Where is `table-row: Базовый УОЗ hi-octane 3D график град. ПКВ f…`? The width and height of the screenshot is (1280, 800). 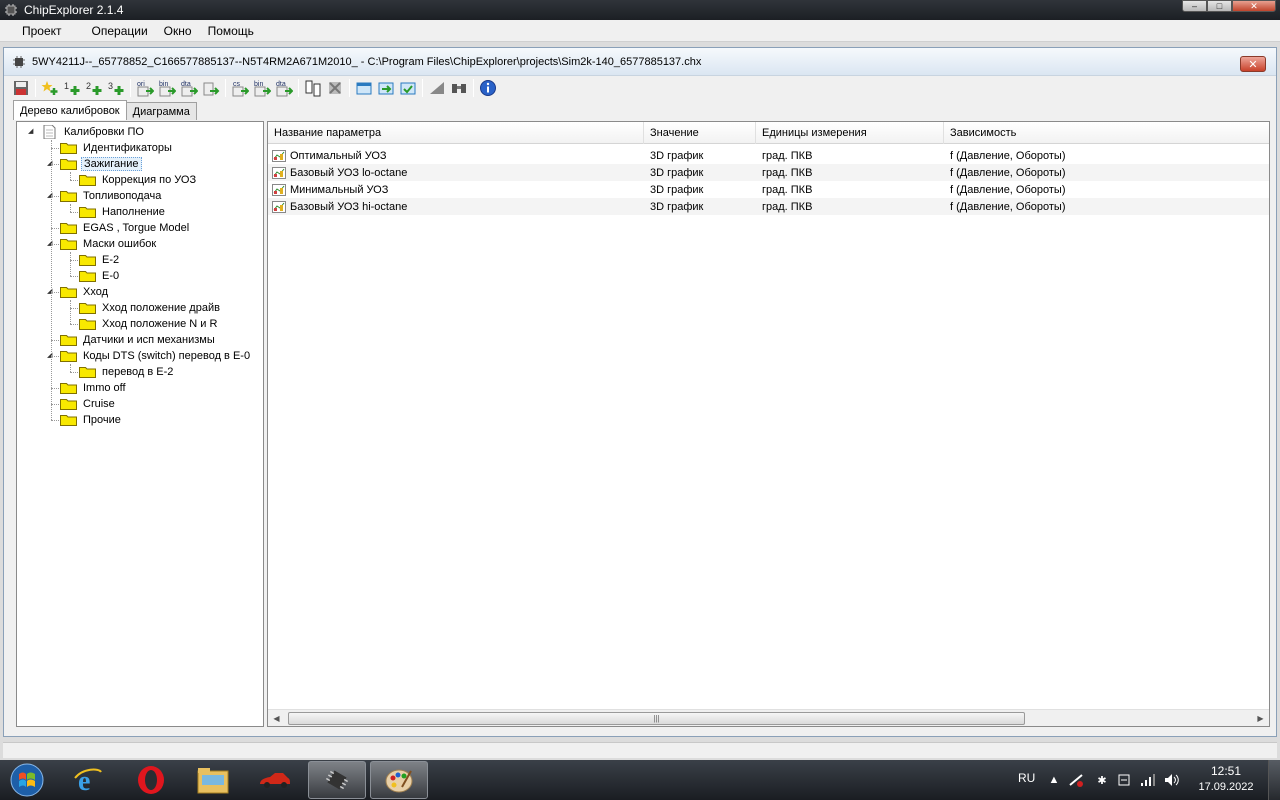
table-row: Базовый УОЗ hi-octane 3D график град. ПКВ f… is located at coordinates (768, 206).